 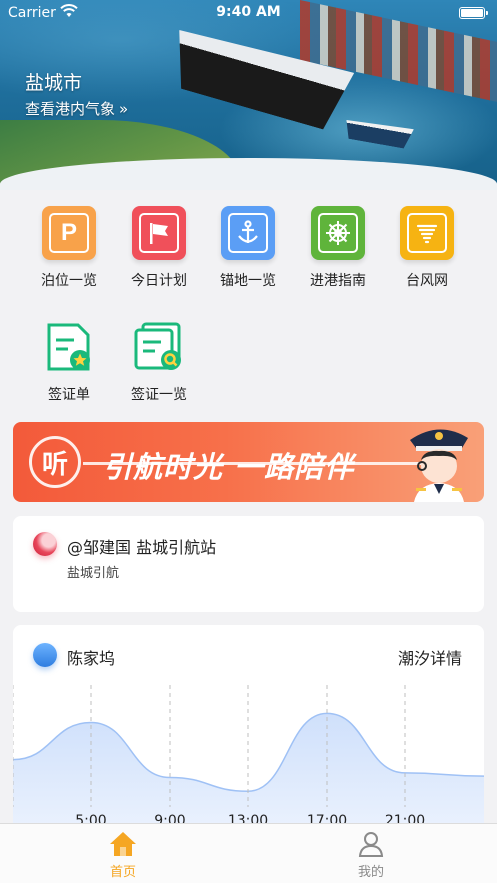 What do you see at coordinates (54, 83) in the screenshot?
I see `city-name: 盐城市` at bounding box center [54, 83].